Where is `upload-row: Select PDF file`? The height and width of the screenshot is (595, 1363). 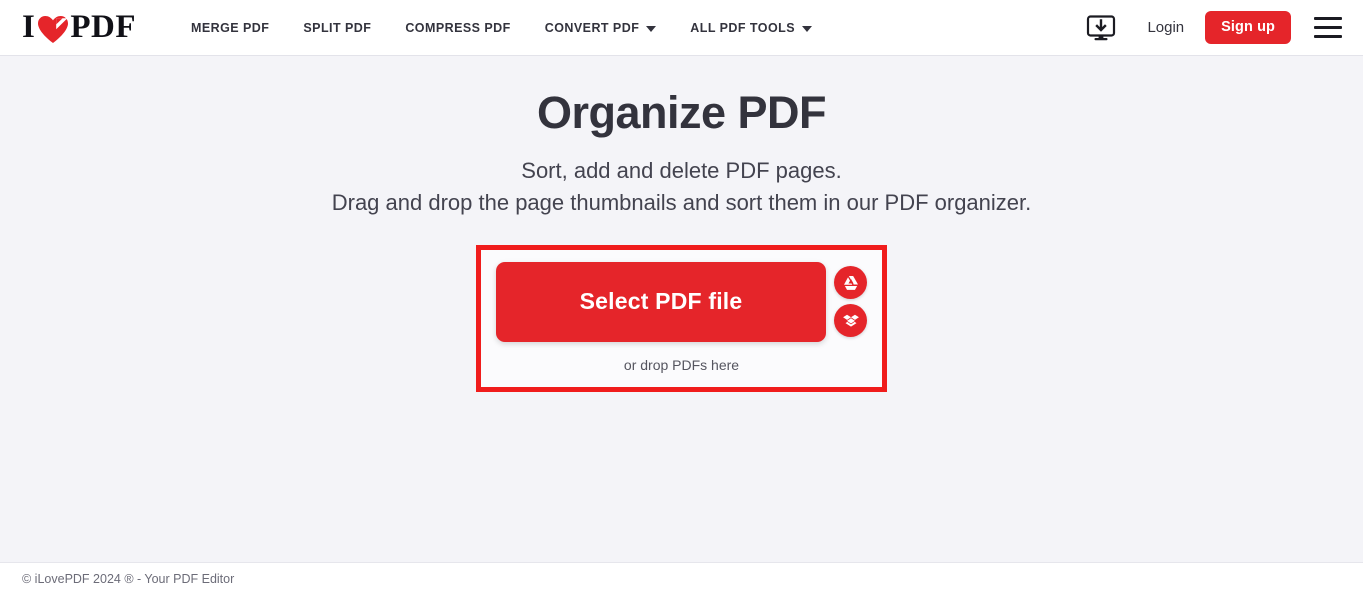
upload-row: Select PDF file is located at coordinates (681, 301).